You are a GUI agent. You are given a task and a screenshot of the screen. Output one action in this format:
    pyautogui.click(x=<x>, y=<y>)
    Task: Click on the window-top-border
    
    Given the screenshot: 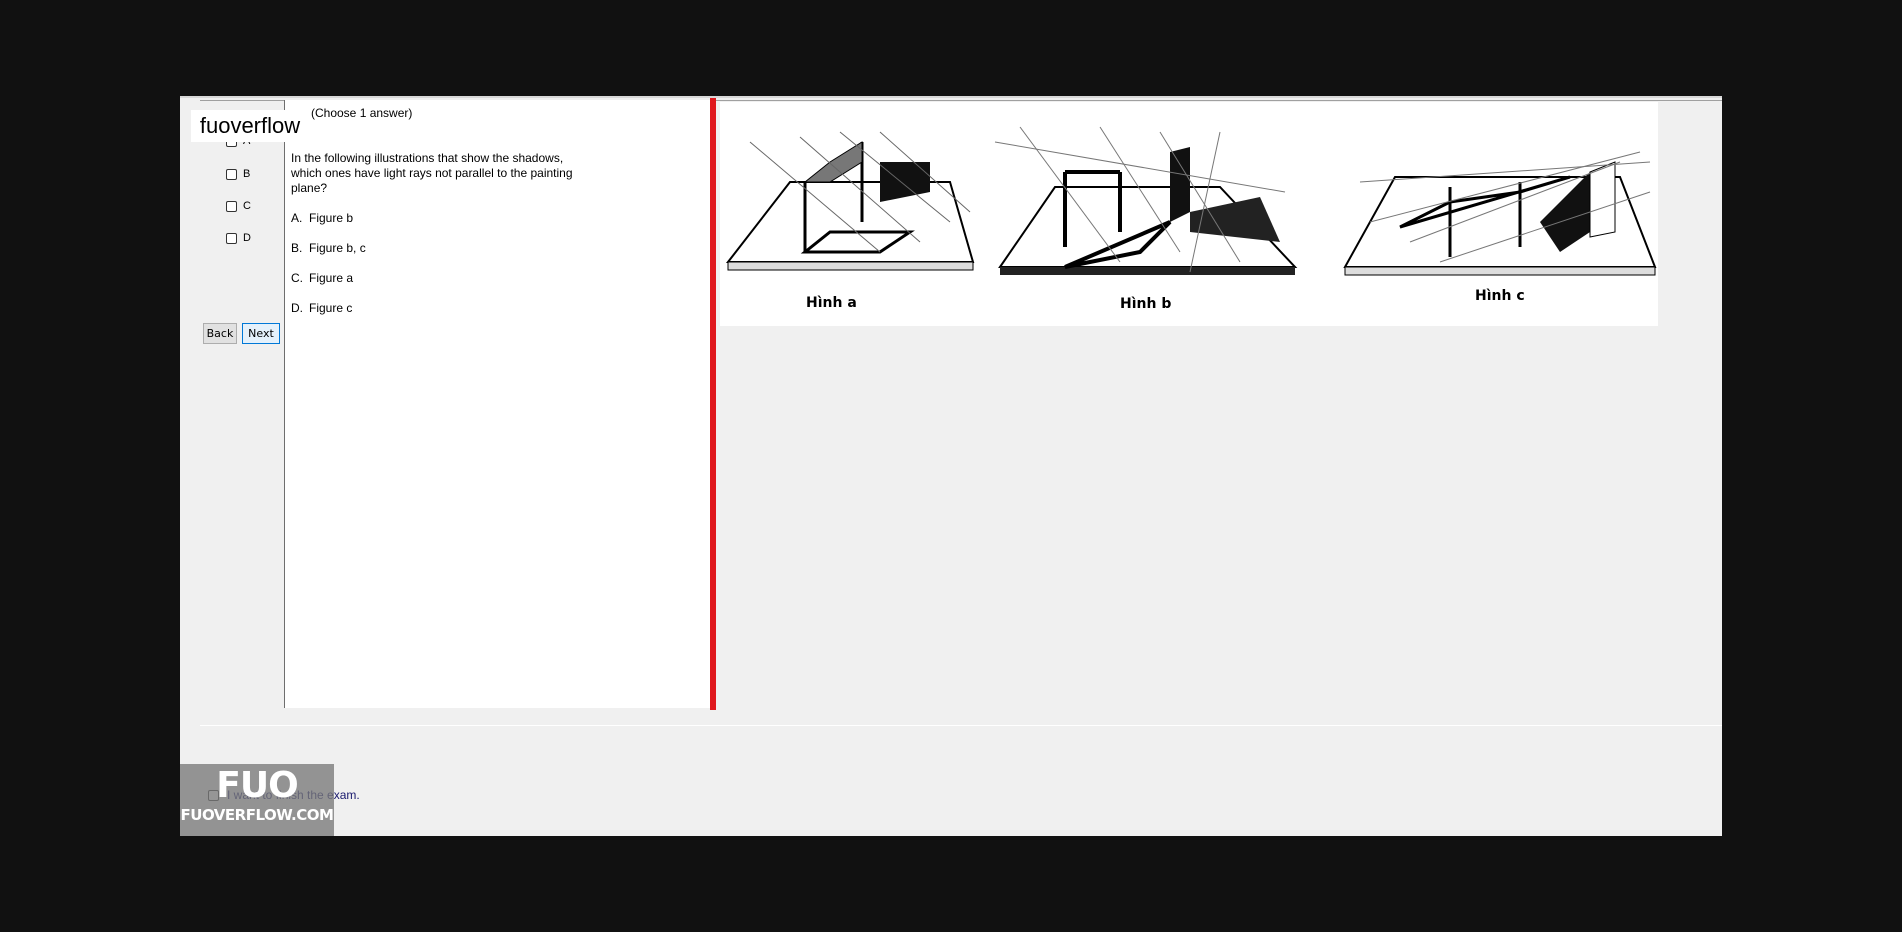 What is the action you would take?
    pyautogui.click(x=951, y=97)
    